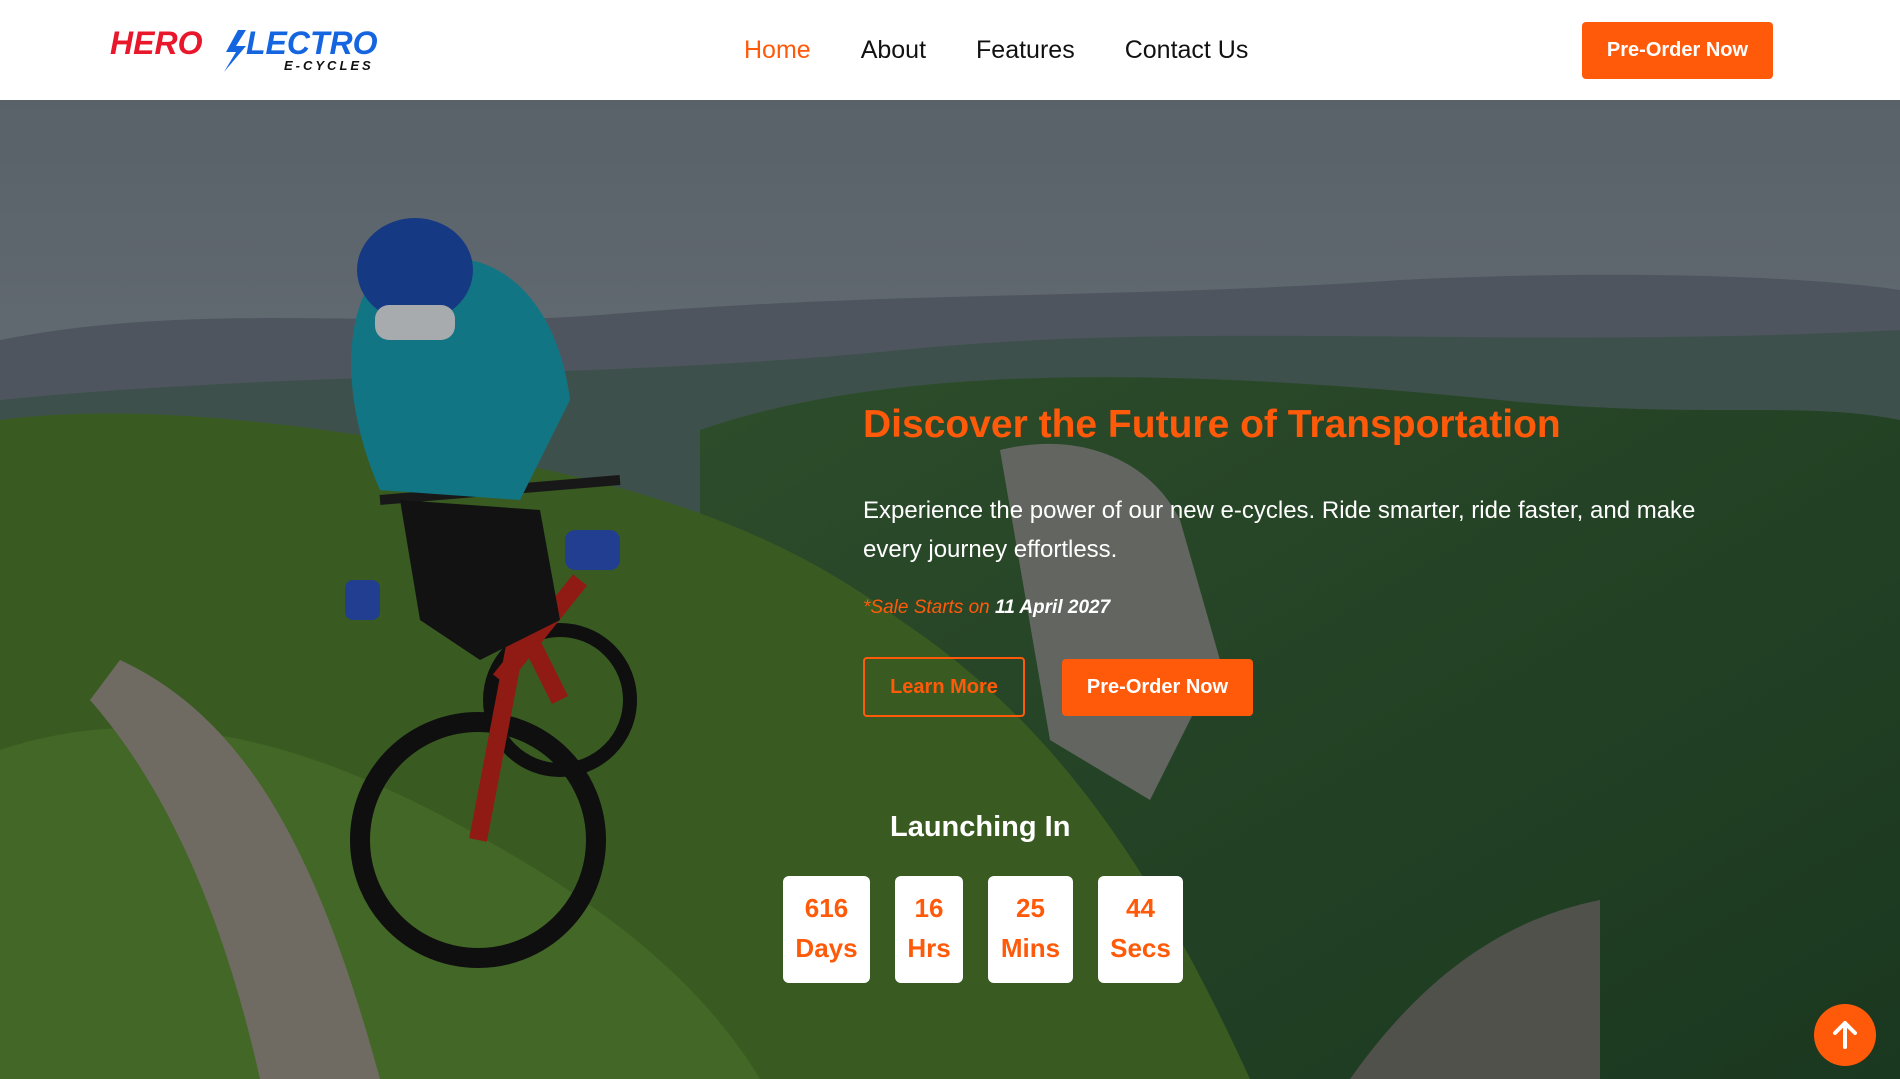  What do you see at coordinates (826, 908) in the screenshot?
I see `countdown-days-value: 616` at bounding box center [826, 908].